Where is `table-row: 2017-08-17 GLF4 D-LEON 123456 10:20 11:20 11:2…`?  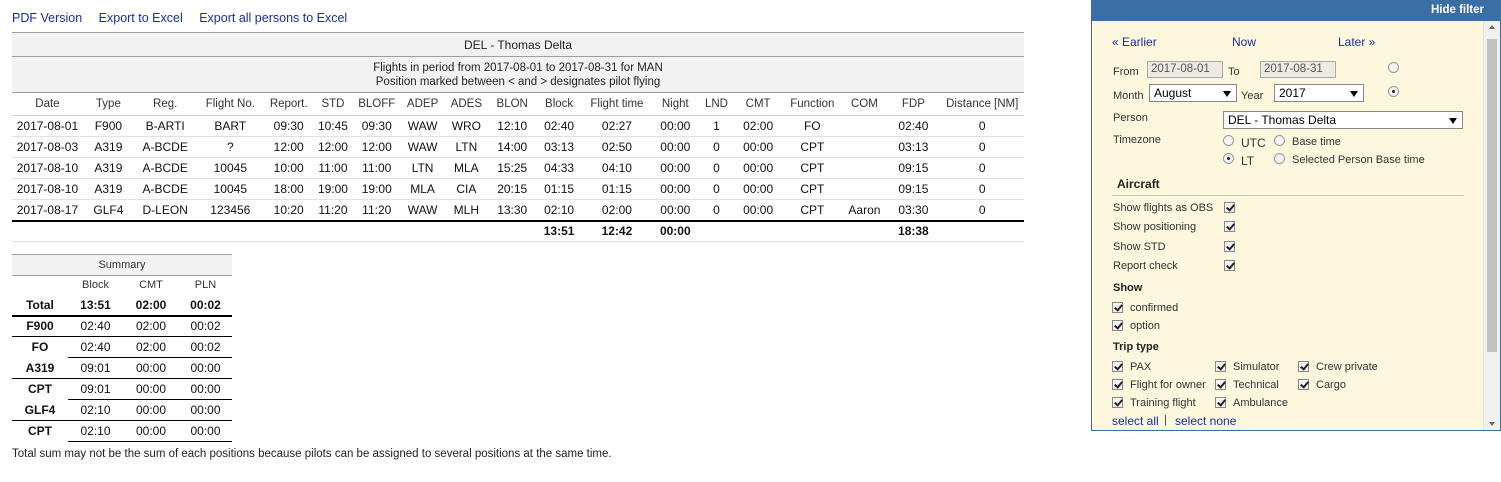 table-row: 2017-08-17 GLF4 D-LEON 123456 10:20 11:20 11:2… is located at coordinates (518, 210).